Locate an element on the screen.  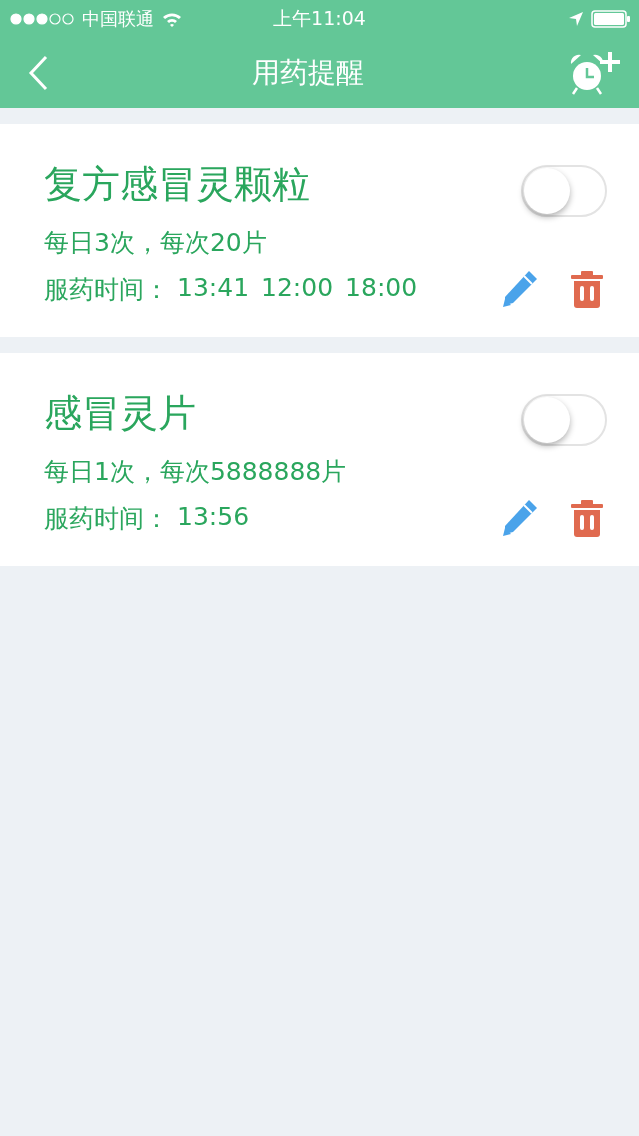
status-time: 上午11:04 is located at coordinates (319, 18).